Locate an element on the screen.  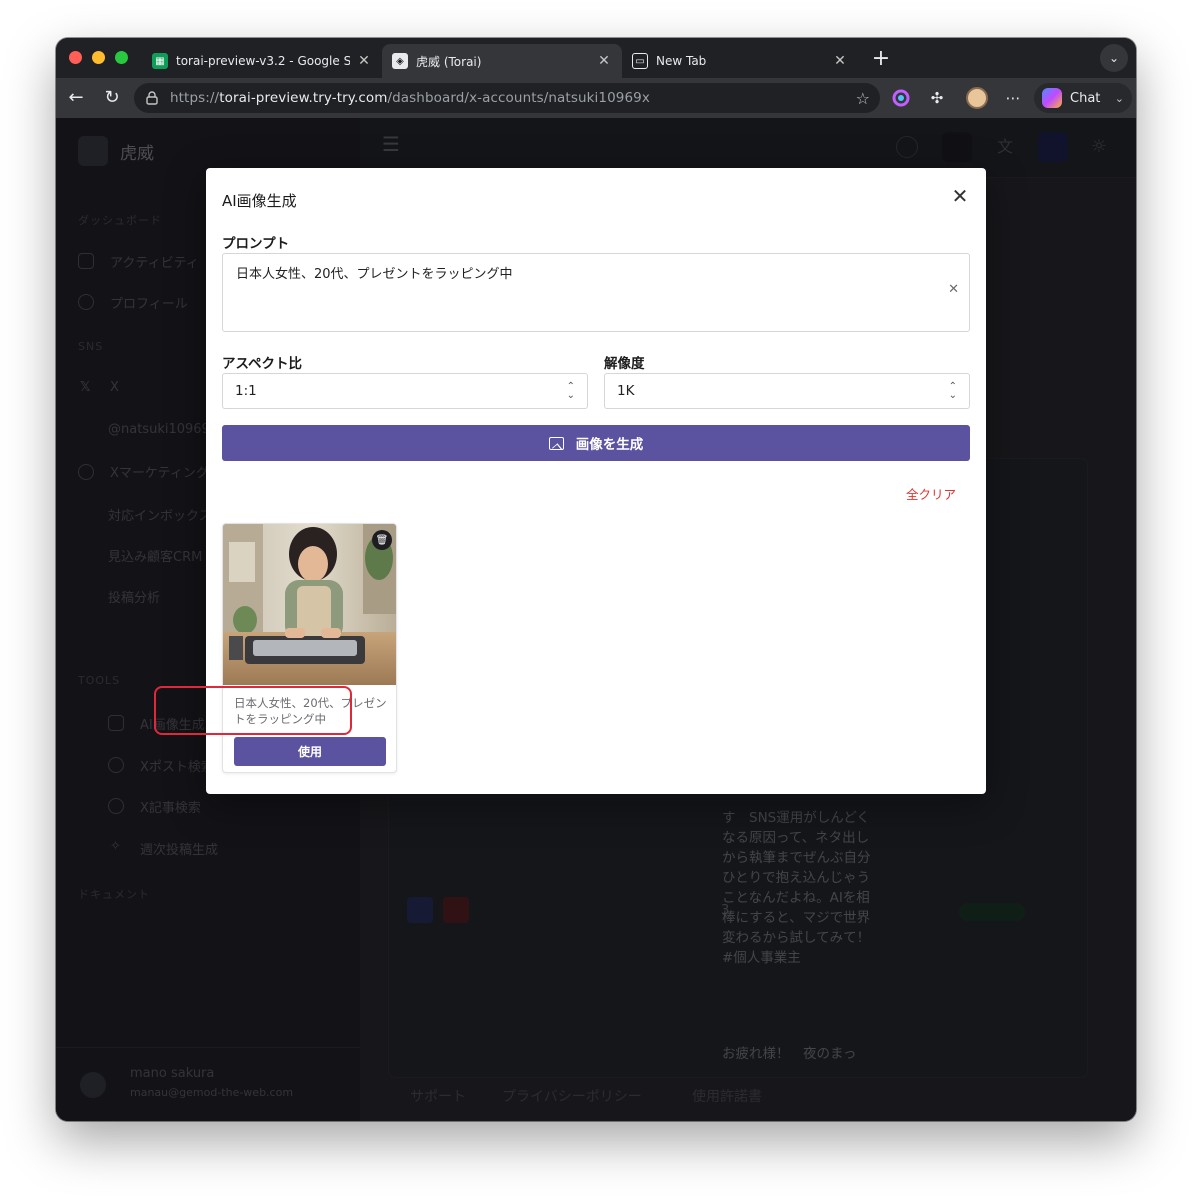
tab-google-sheets: ▦ torai-preview-v3.2 - Google She ✕ is located at coordinates (262, 61).